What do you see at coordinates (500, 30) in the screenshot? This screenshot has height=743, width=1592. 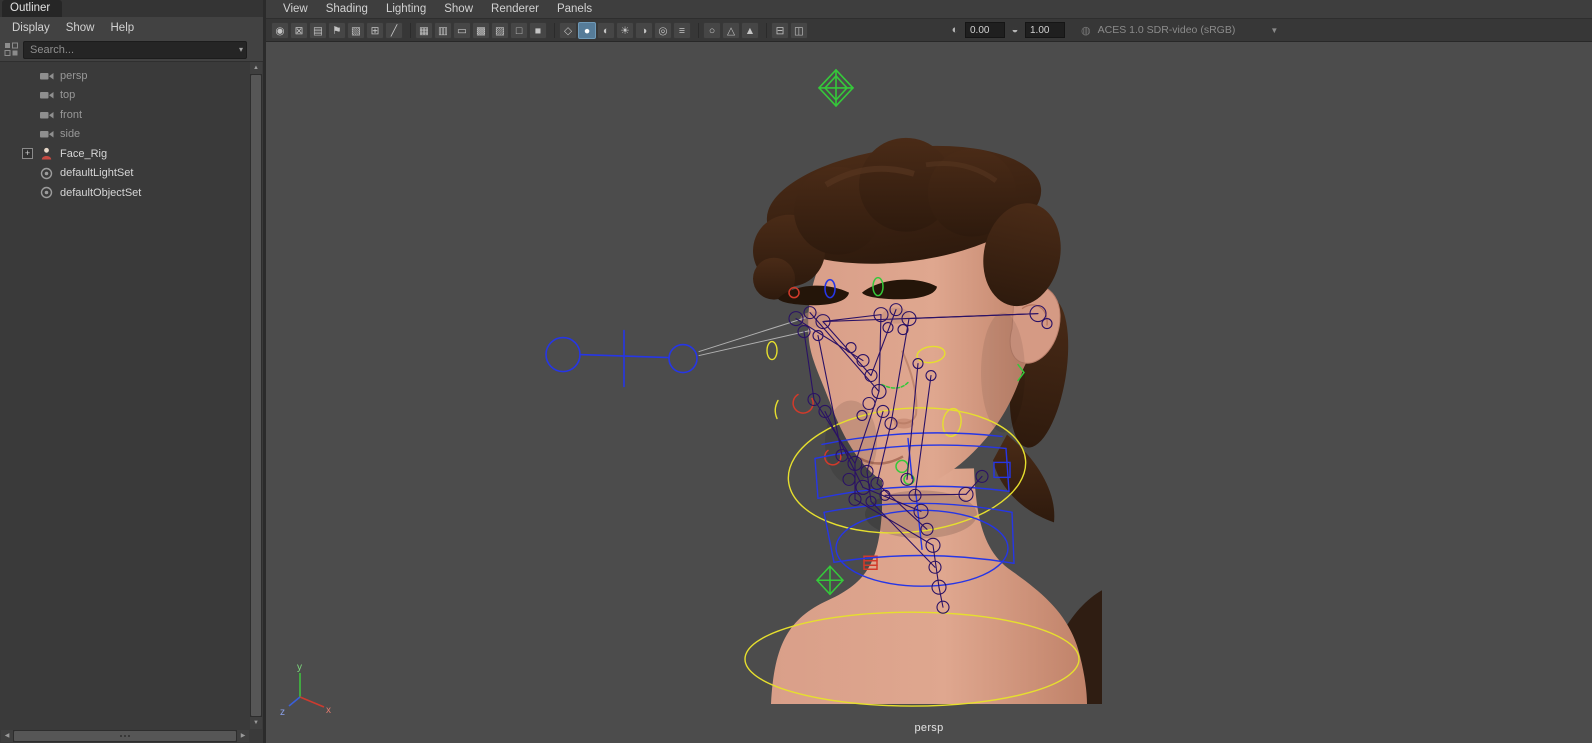 I see `field-chart-icon: ▨` at bounding box center [500, 30].